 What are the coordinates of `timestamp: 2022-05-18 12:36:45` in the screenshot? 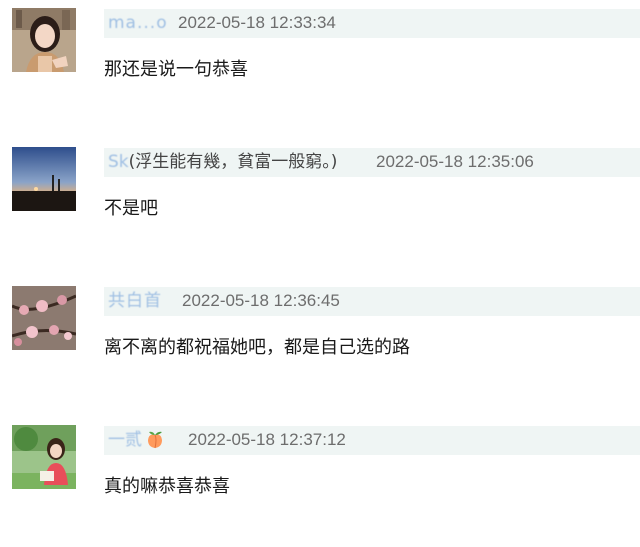 It's located at (261, 300).